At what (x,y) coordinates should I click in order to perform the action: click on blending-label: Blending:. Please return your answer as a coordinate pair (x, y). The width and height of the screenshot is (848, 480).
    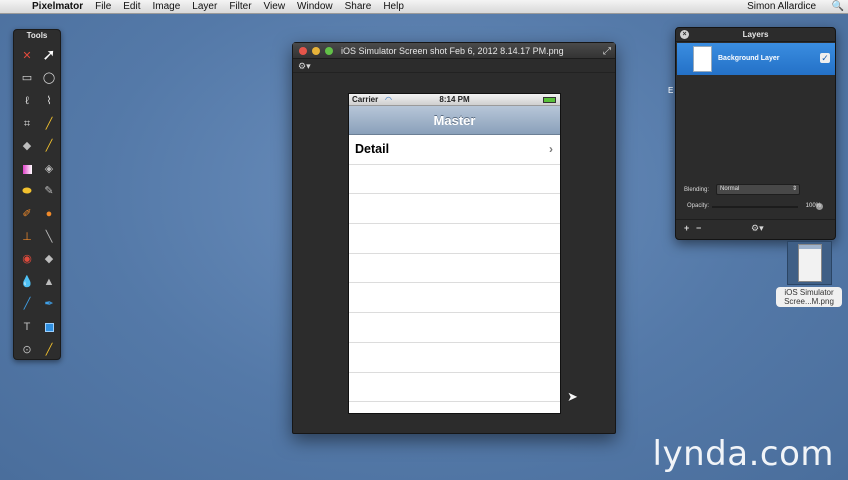
    Looking at the image, I should click on (697, 190).